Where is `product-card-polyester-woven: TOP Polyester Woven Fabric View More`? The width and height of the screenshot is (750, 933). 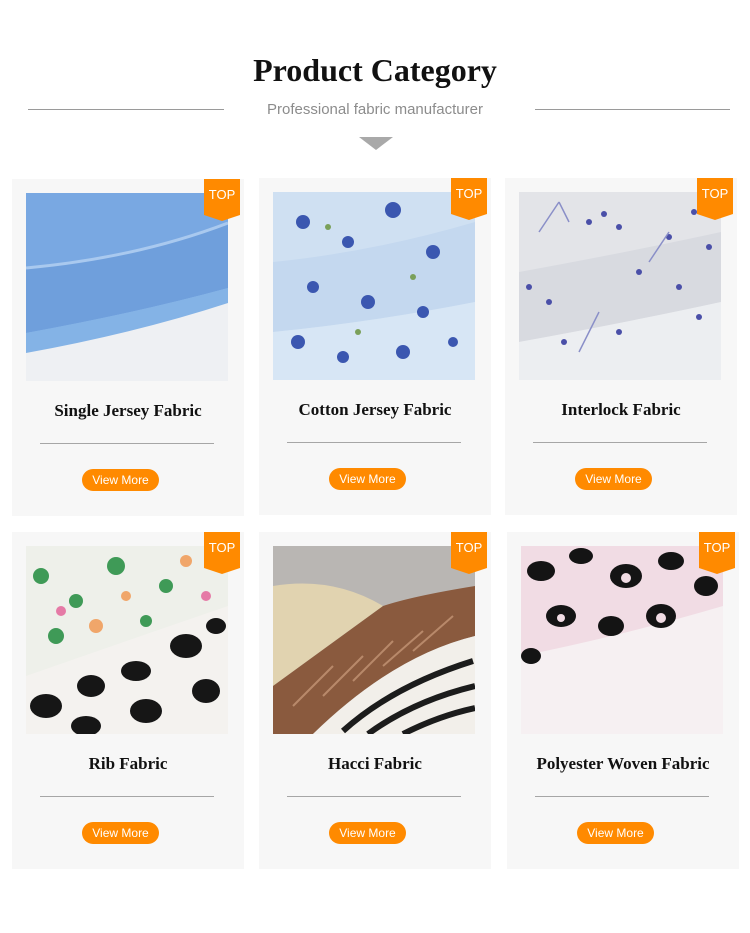 product-card-polyester-woven: TOP Polyester Woven Fabric View More is located at coordinates (623, 700).